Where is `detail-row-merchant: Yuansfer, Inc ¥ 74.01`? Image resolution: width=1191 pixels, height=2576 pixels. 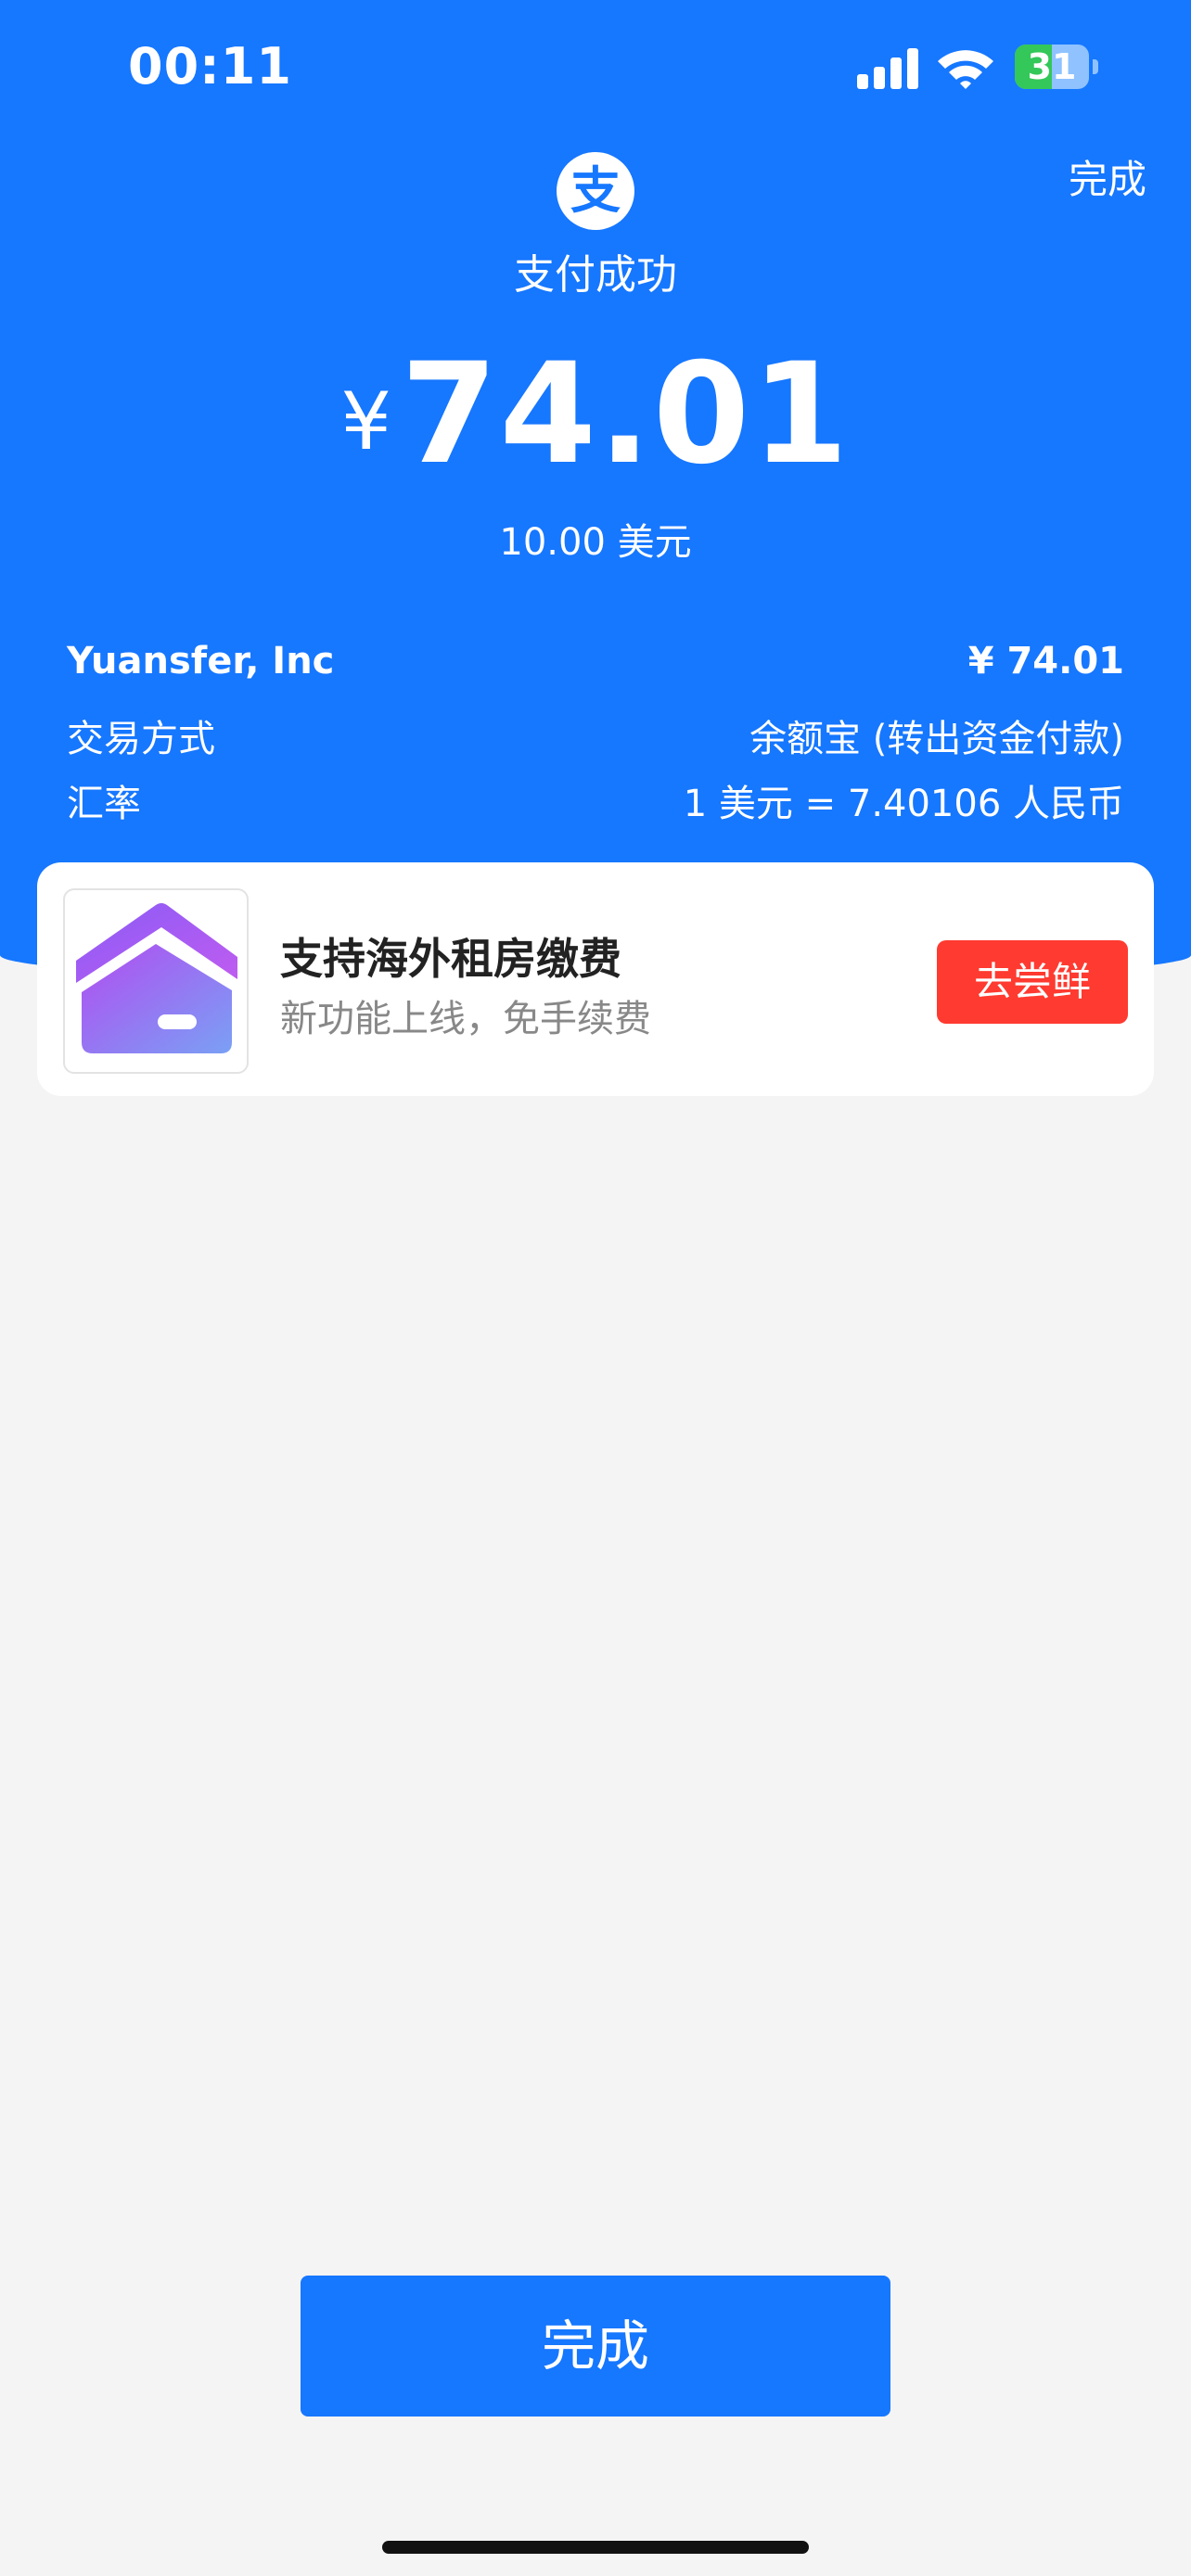 detail-row-merchant: Yuansfer, Inc ¥ 74.01 is located at coordinates (595, 663).